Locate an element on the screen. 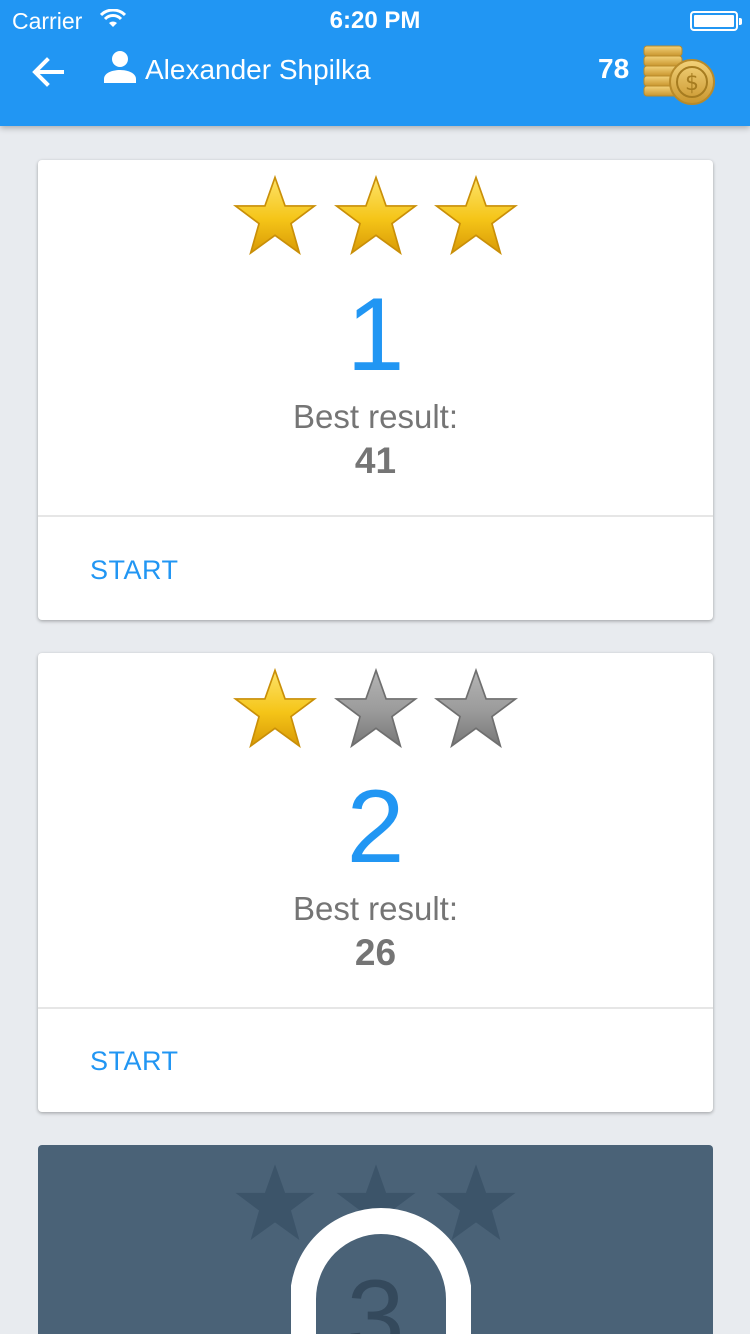 The height and width of the screenshot is (1334, 750). back-arrow-icon is located at coordinates (48, 72).